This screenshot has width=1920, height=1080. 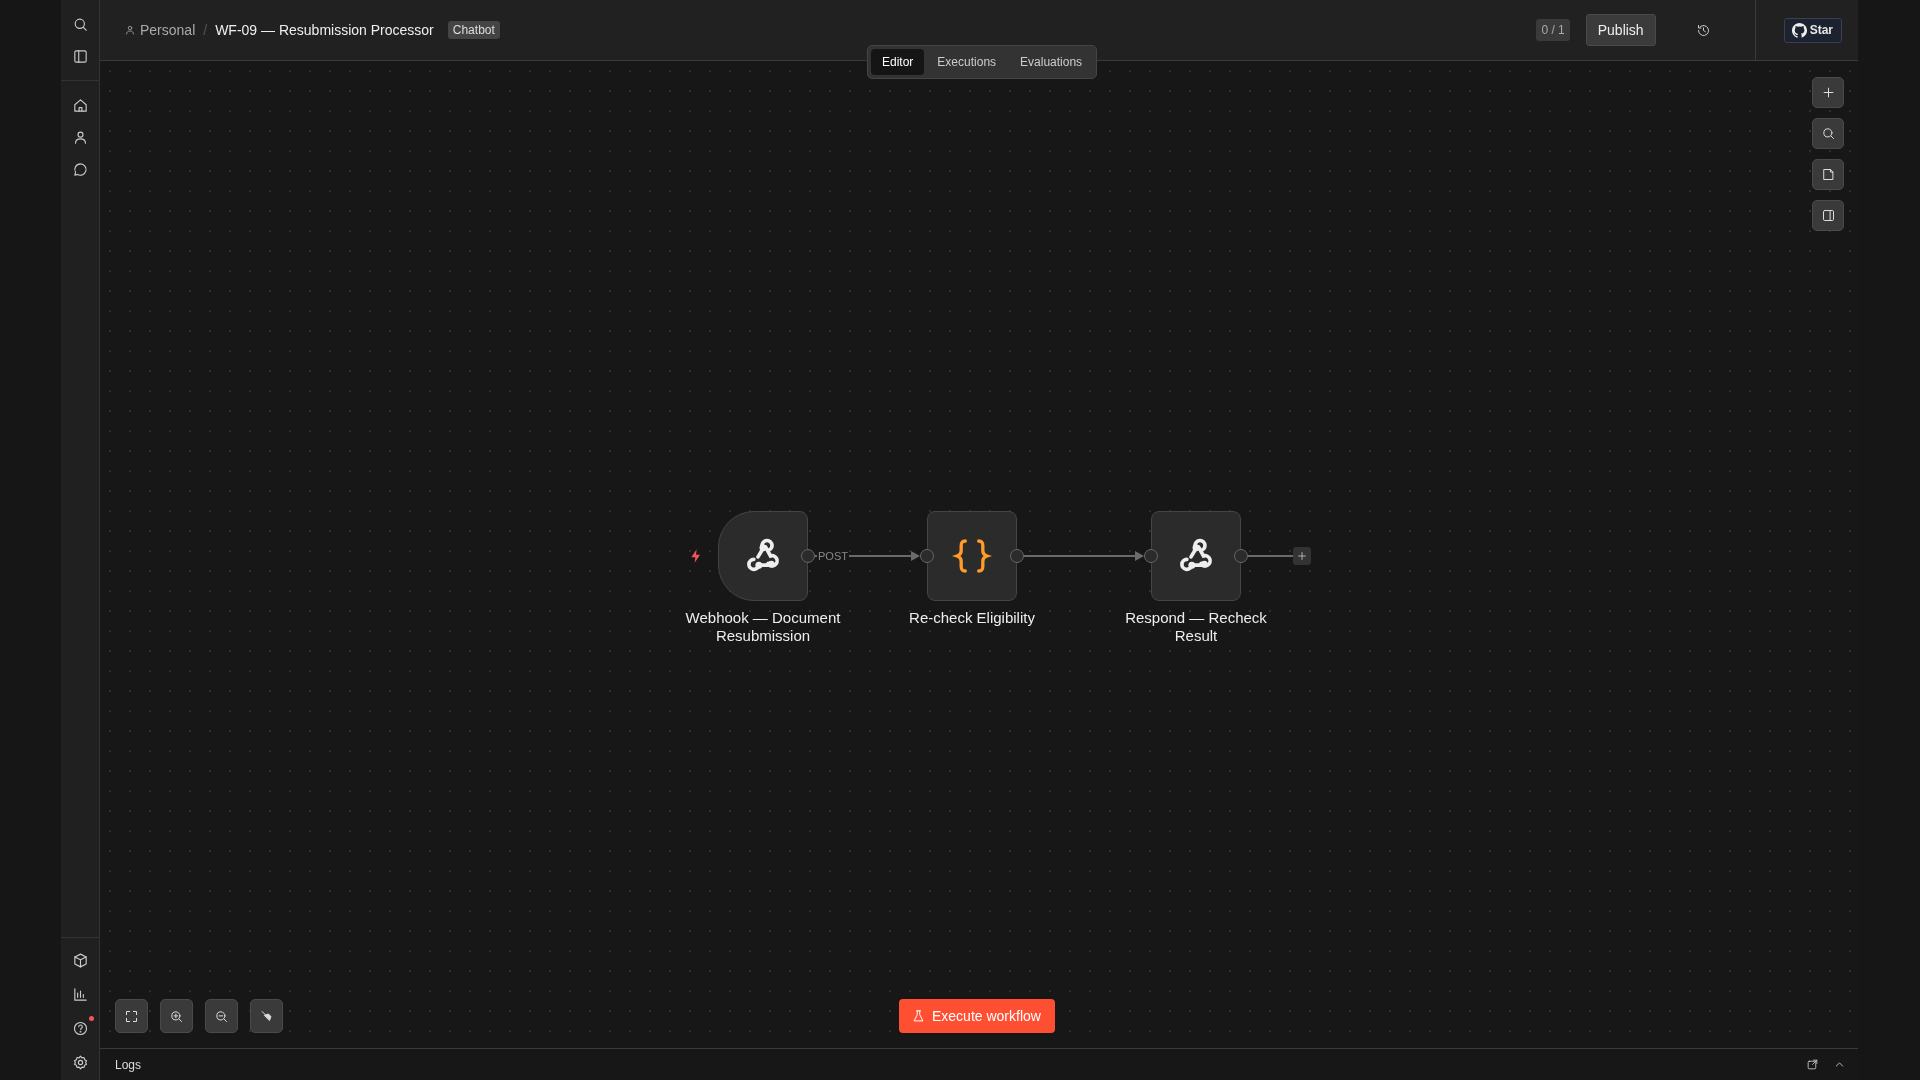 I want to click on settings-icon, so click(x=80, y=1062).